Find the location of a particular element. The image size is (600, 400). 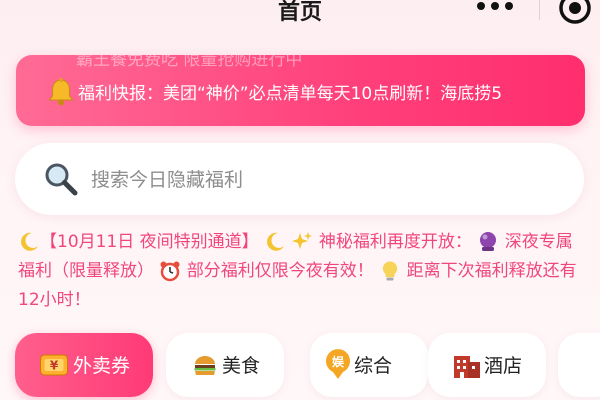

ticker-previous-line: 霸王餐免费吃 限量抢购进行中 is located at coordinates (189, 62).